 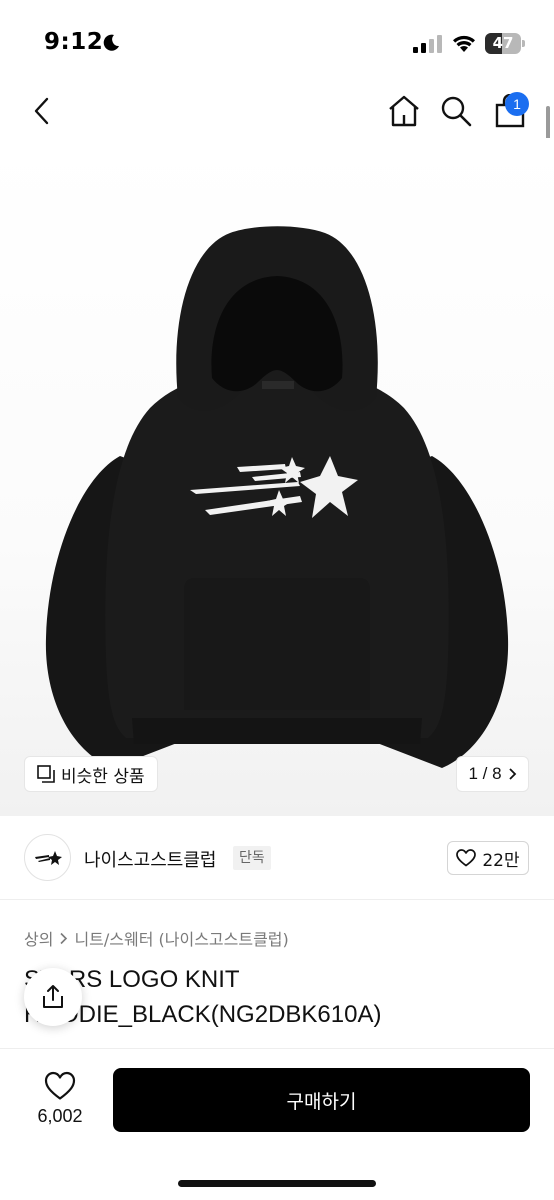 I want to click on home-icon, so click(x=404, y=111).